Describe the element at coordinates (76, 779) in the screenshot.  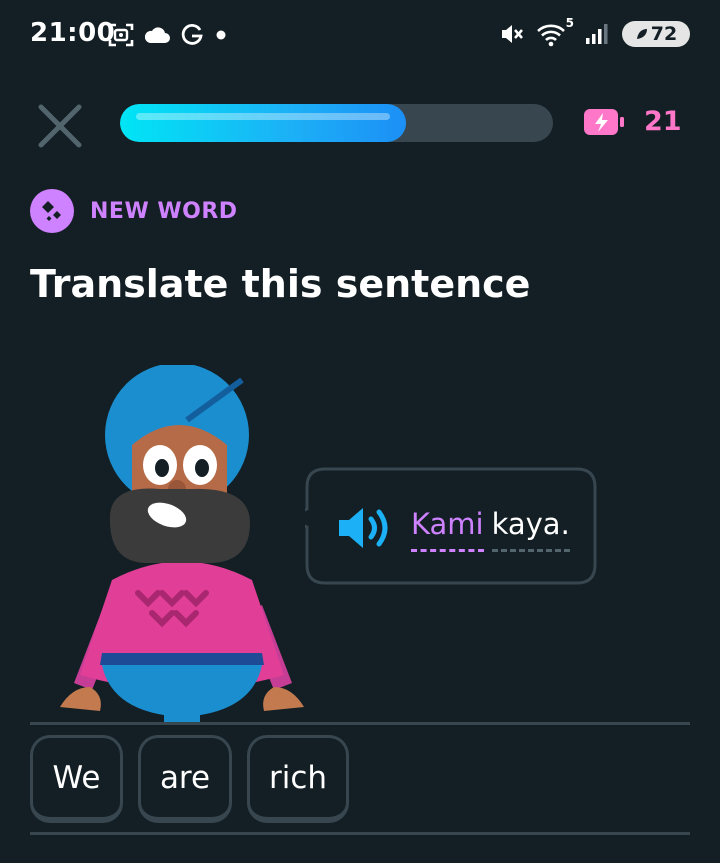
I see `answer-chip-we: We` at that location.